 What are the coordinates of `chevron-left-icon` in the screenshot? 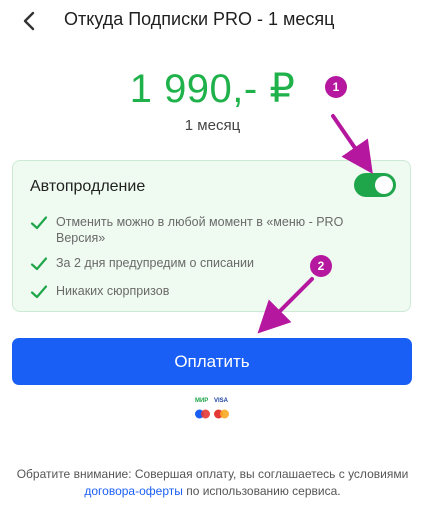 It's located at (29, 21).